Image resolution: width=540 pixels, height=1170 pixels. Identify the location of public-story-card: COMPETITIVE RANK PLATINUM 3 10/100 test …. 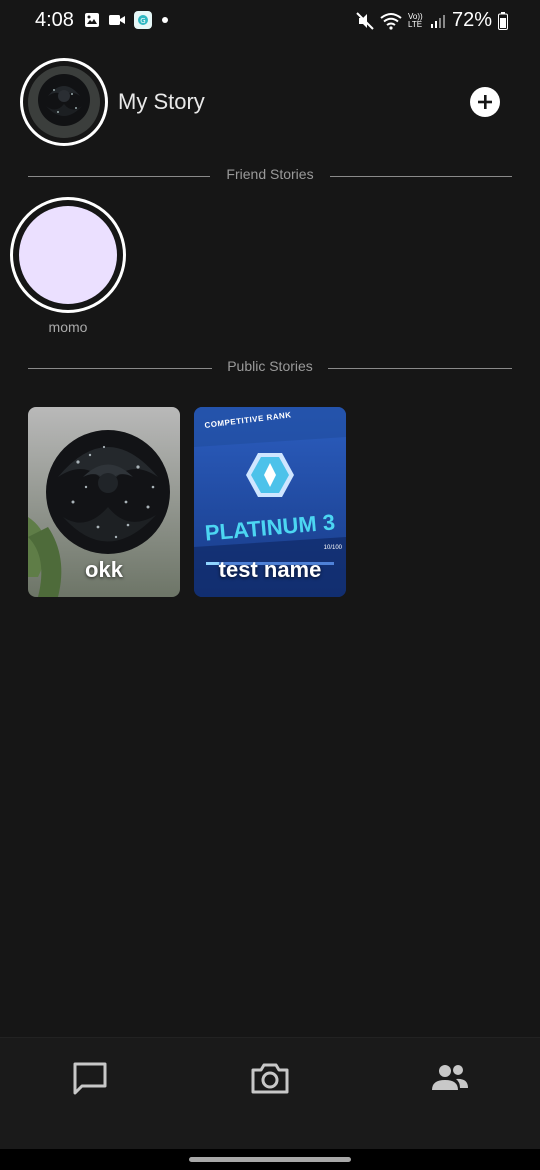
(270, 502).